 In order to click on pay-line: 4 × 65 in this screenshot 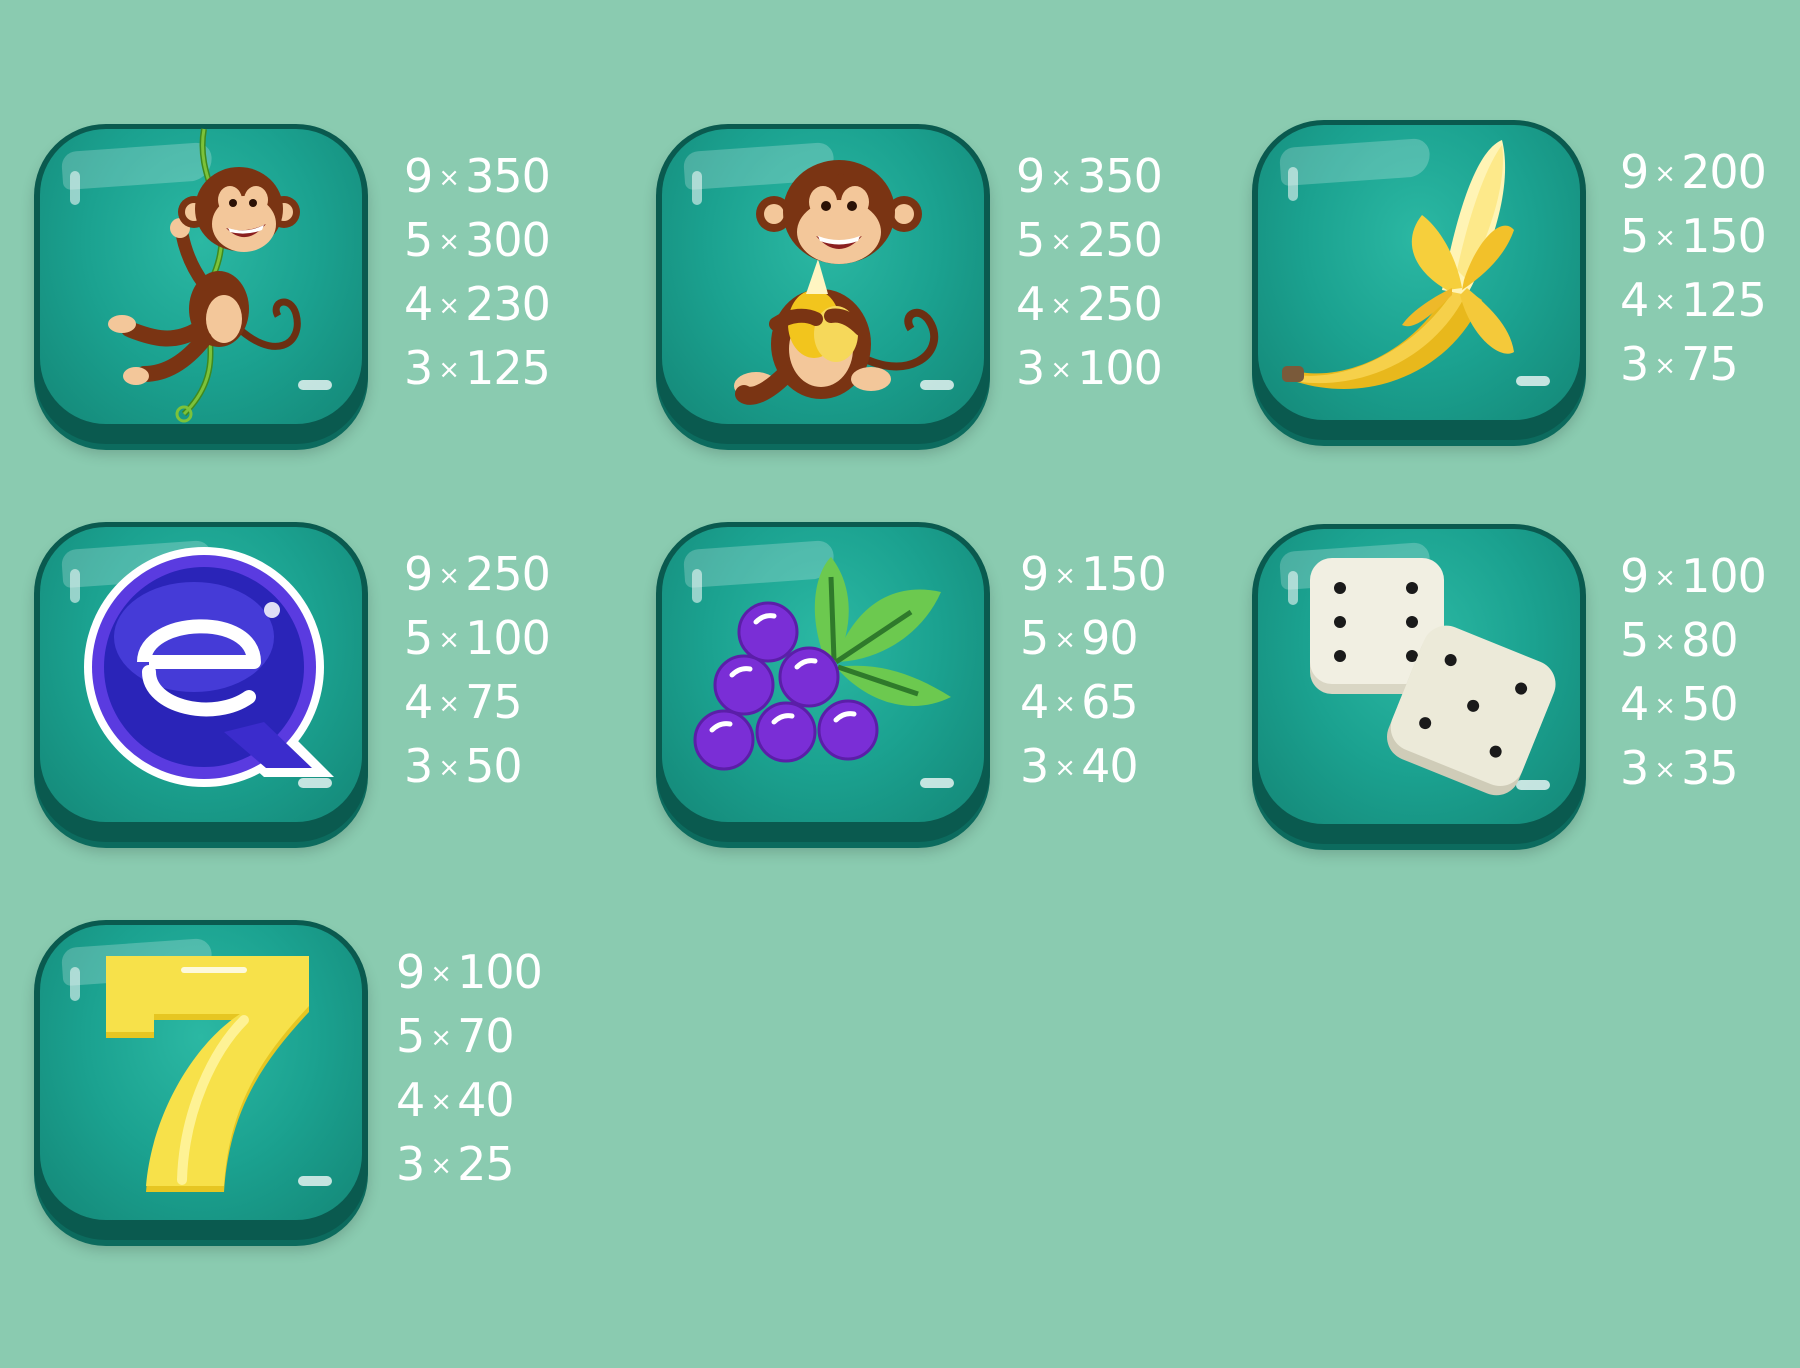, I will do `click(1115, 702)`.